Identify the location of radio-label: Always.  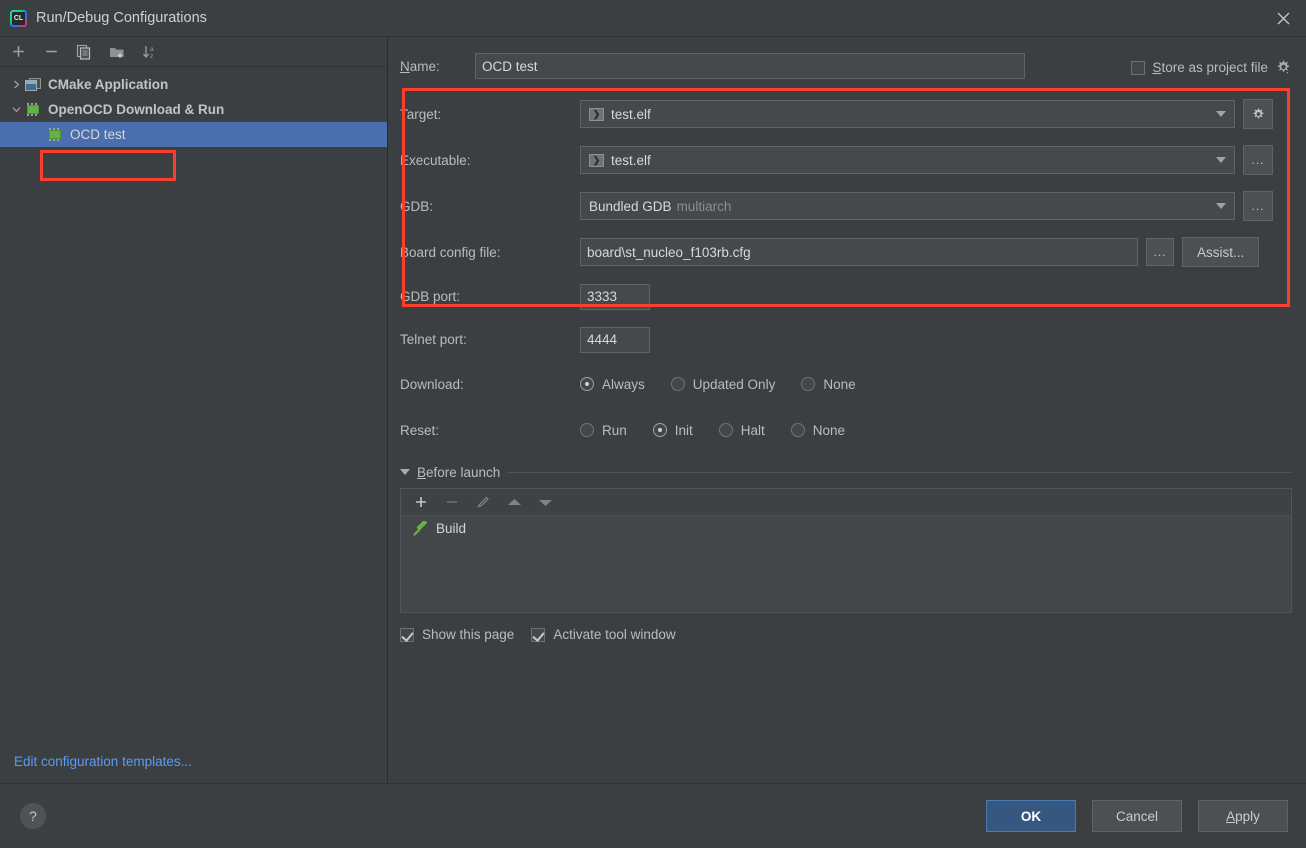
(623, 384).